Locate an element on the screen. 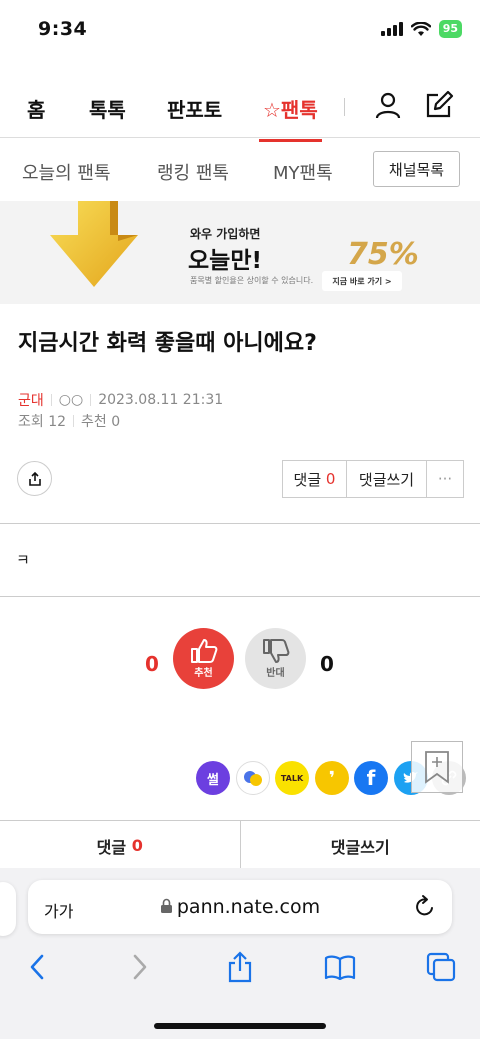 The width and height of the screenshot is (480, 1039). banner-line2: 오늘만! is located at coordinates (225, 261).